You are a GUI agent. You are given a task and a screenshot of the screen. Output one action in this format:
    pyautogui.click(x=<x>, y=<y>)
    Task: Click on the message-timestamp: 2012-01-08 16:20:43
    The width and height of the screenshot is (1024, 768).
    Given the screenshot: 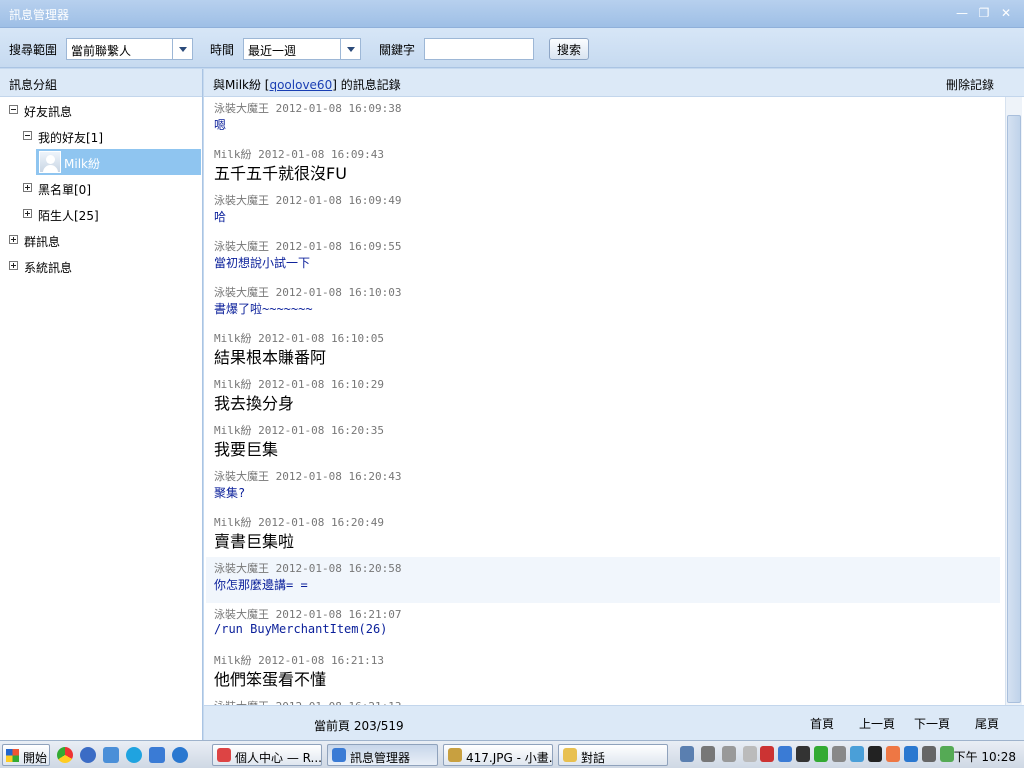 What is the action you would take?
    pyautogui.click(x=338, y=476)
    